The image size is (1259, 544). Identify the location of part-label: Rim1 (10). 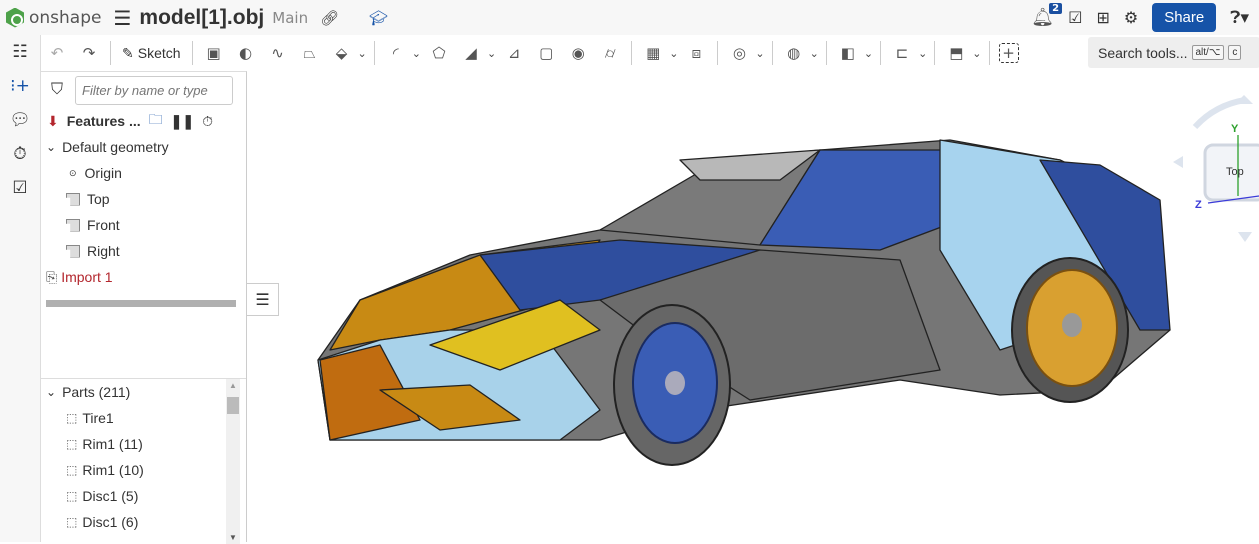
(113, 470).